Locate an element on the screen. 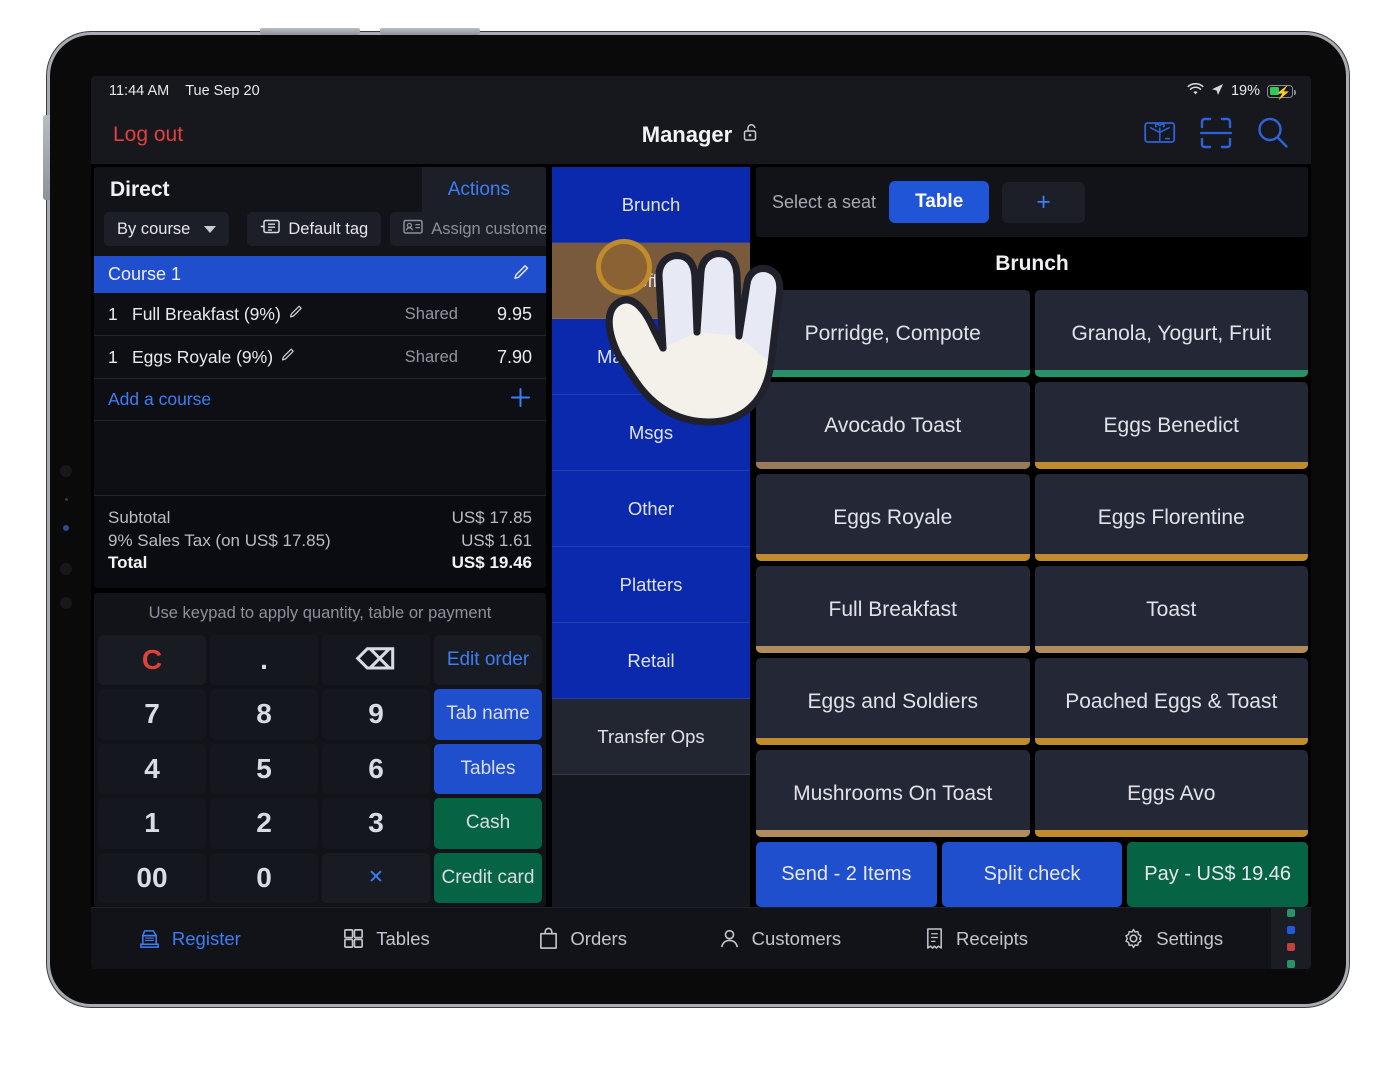 Image resolution: width=1395 pixels, height=1070 pixels. gift-card-icon is located at coordinates (1160, 135).